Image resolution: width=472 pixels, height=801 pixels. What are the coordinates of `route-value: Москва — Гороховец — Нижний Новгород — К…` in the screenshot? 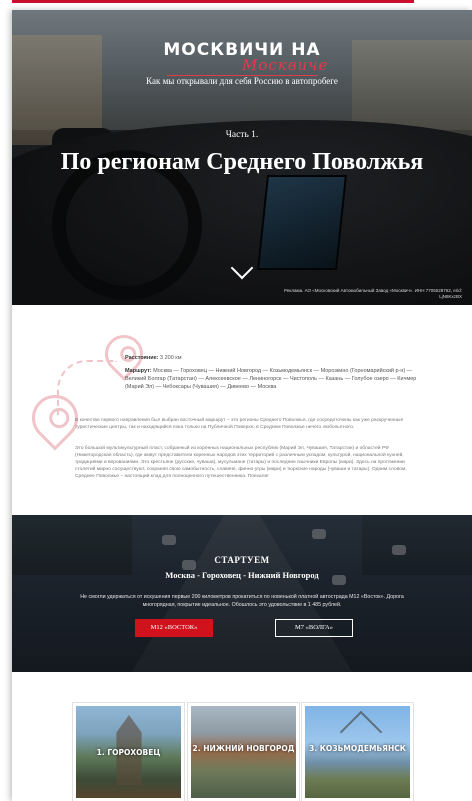 It's located at (271, 379).